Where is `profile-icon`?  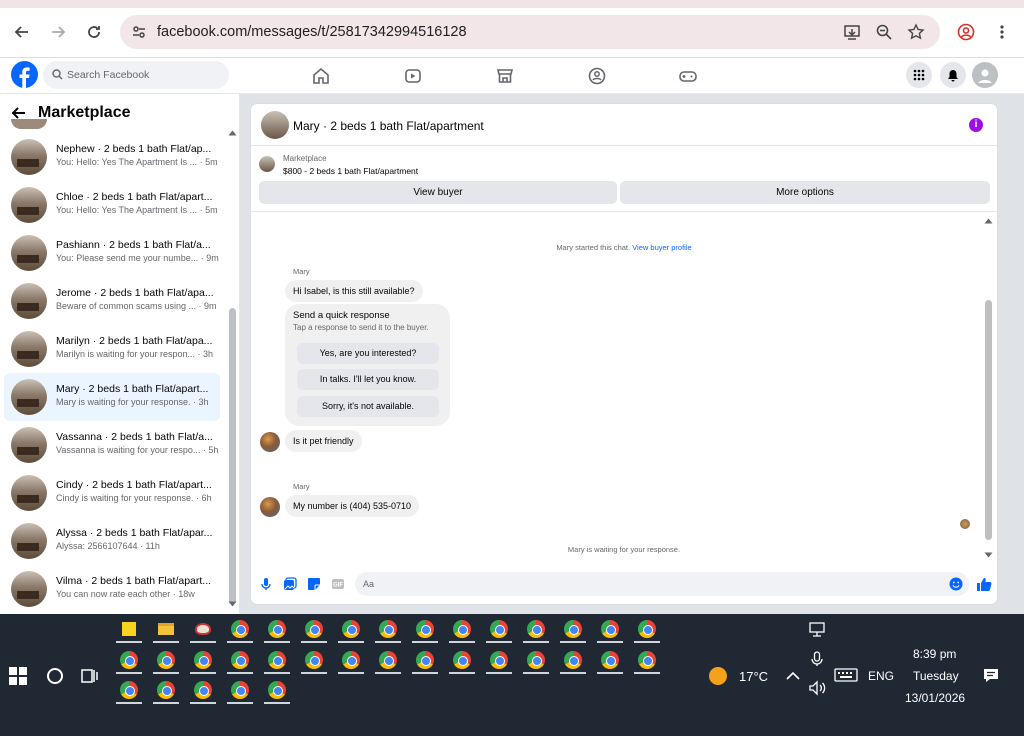
profile-icon is located at coordinates (966, 32).